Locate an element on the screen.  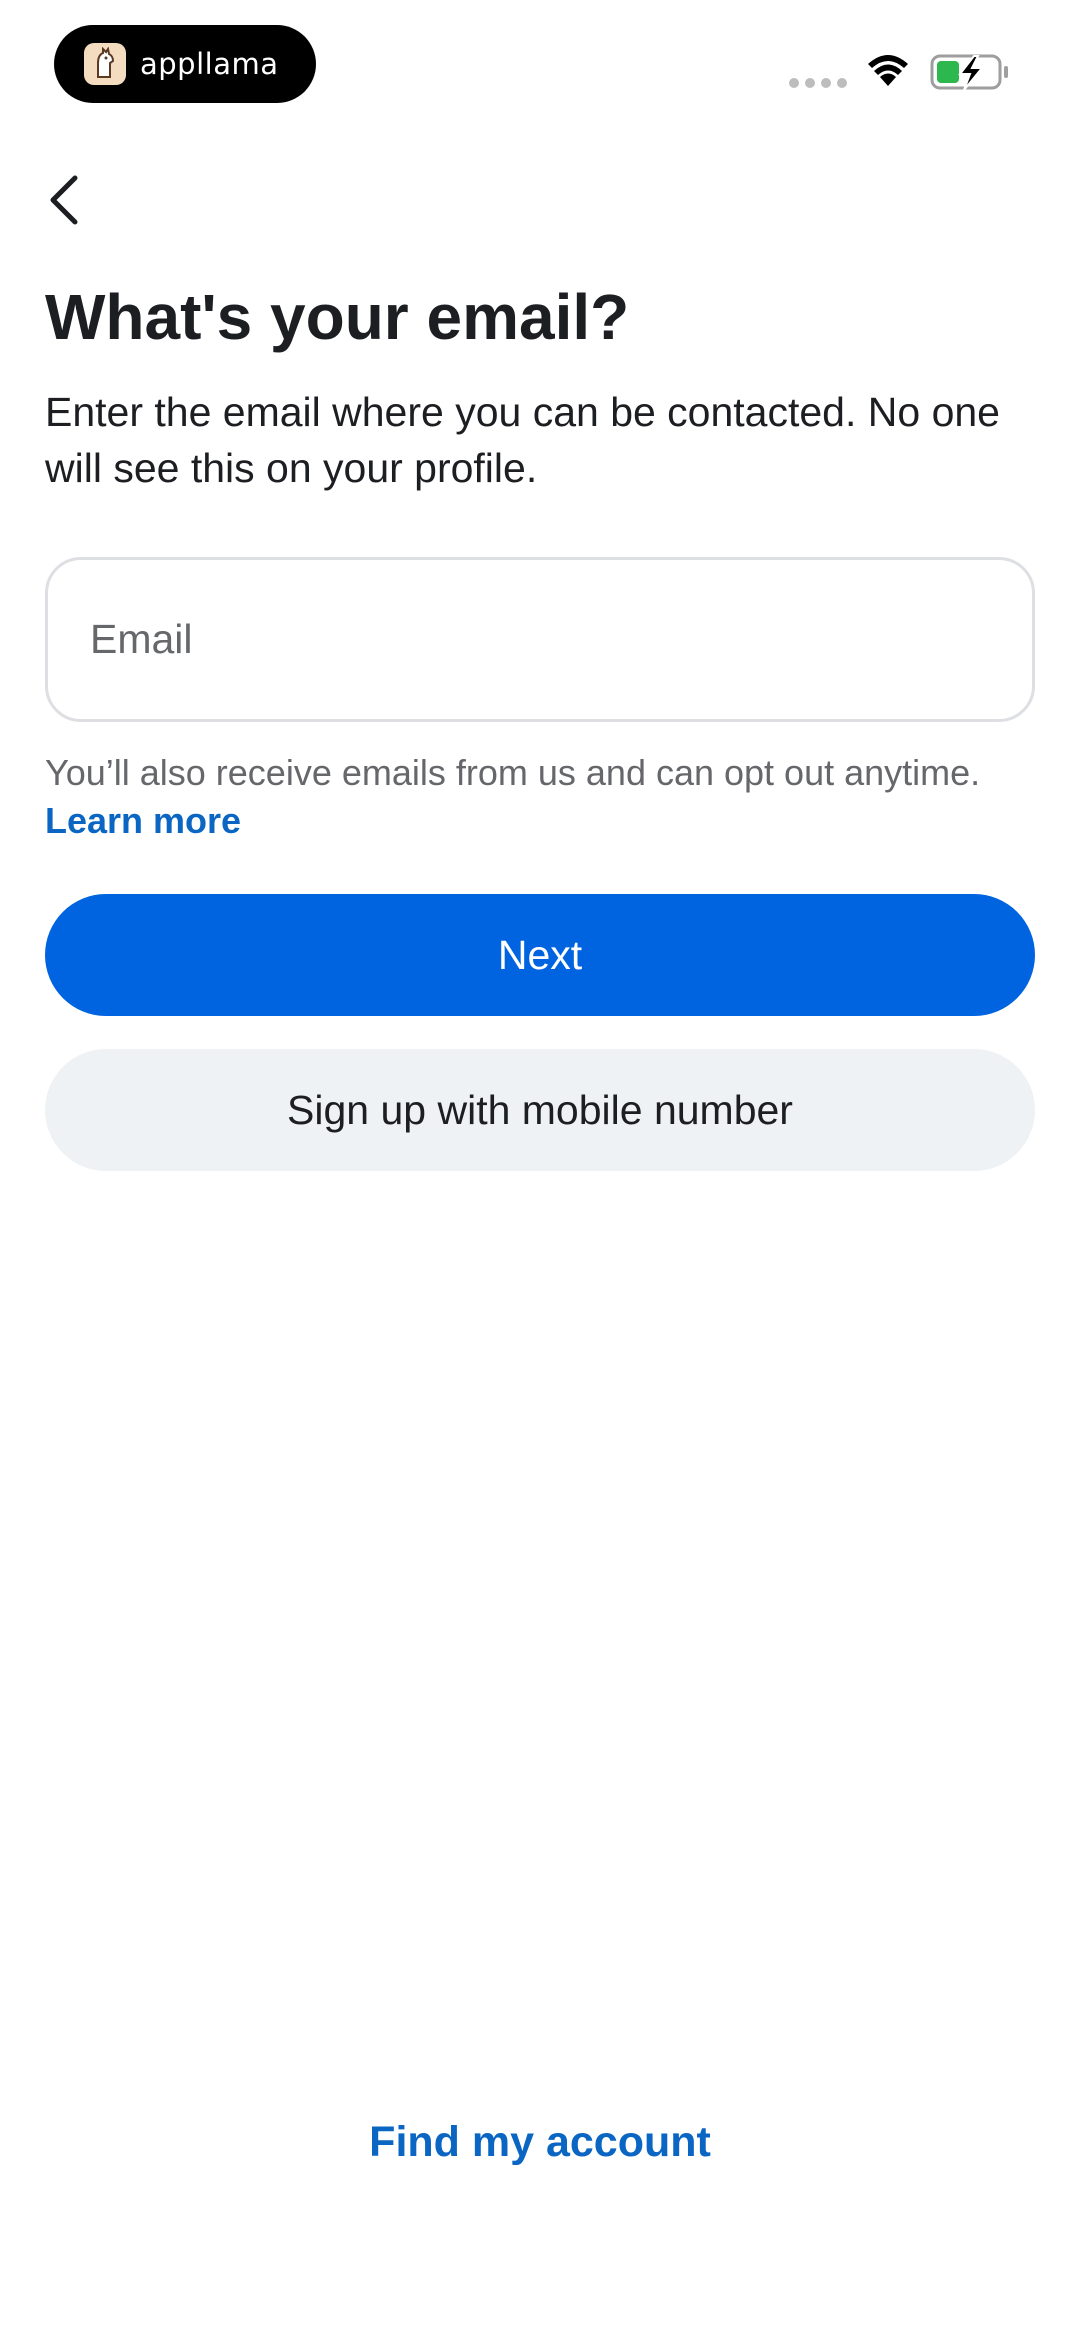
back-button is located at coordinates (65, 200).